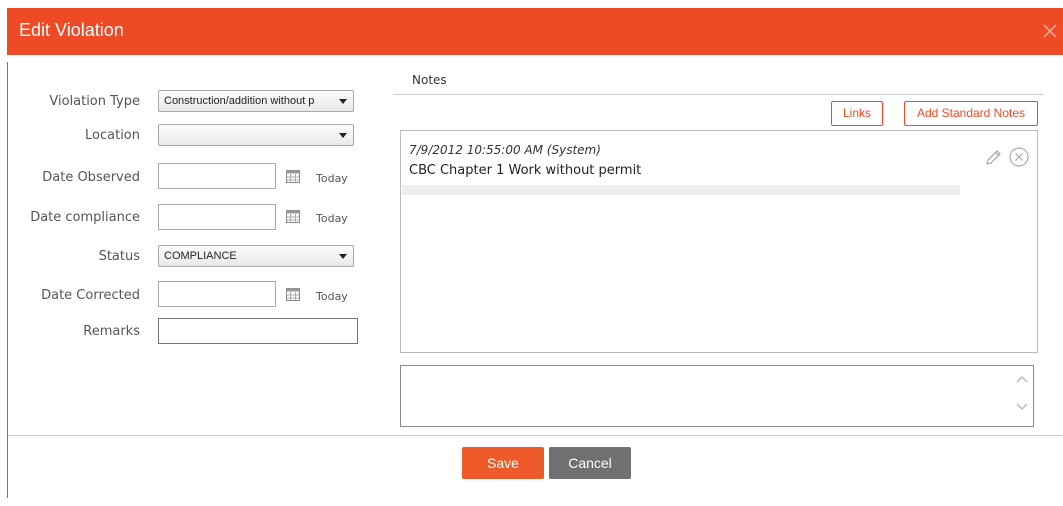 This screenshot has width=1063, height=506. I want to click on cancel-button: Cancel, so click(590, 463).